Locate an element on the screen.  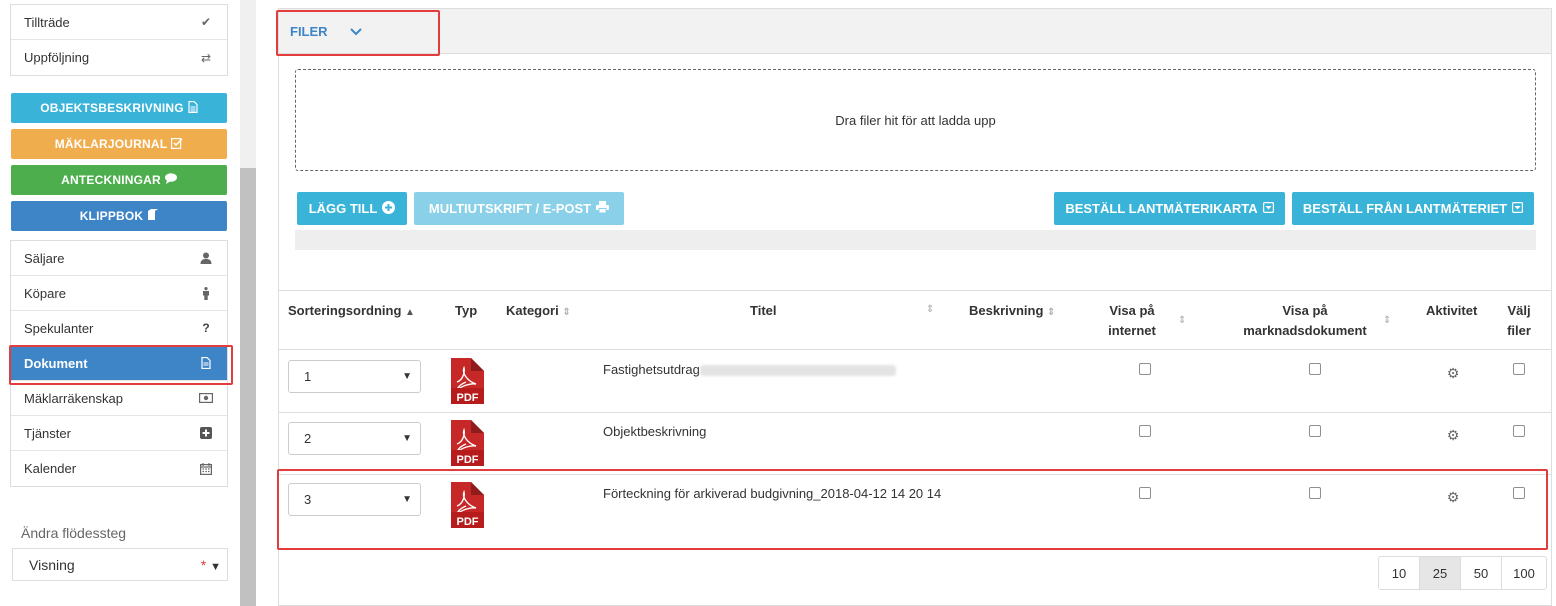
column-header-show-internet: Visa på internet is located at coordinates (1132, 321).